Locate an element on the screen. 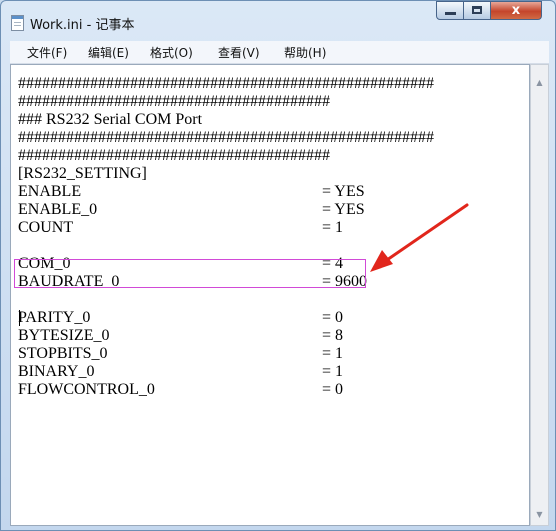  annotation-arrow-head is located at coordinates (381, 261).